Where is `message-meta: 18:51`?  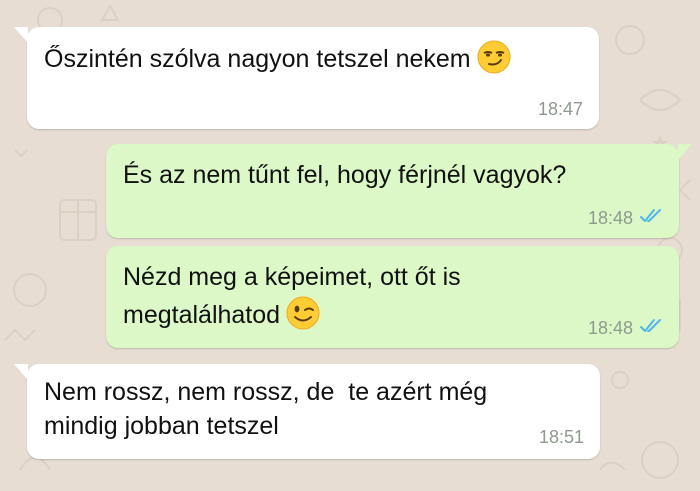
message-meta: 18:51 is located at coordinates (561, 437).